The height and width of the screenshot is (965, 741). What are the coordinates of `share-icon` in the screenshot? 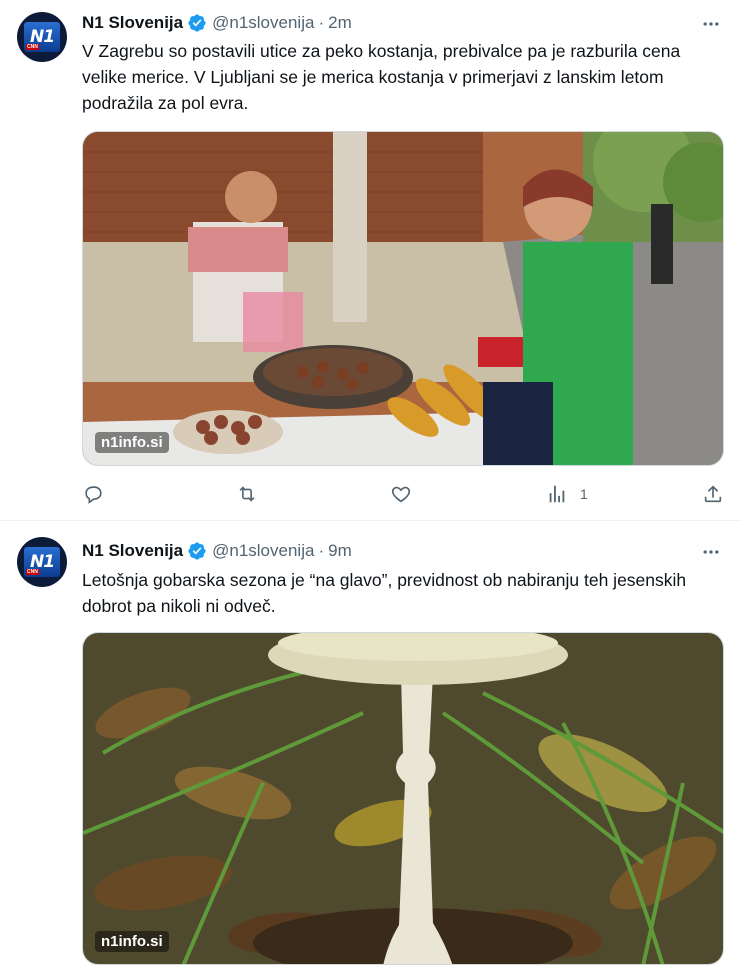 It's located at (713, 494).